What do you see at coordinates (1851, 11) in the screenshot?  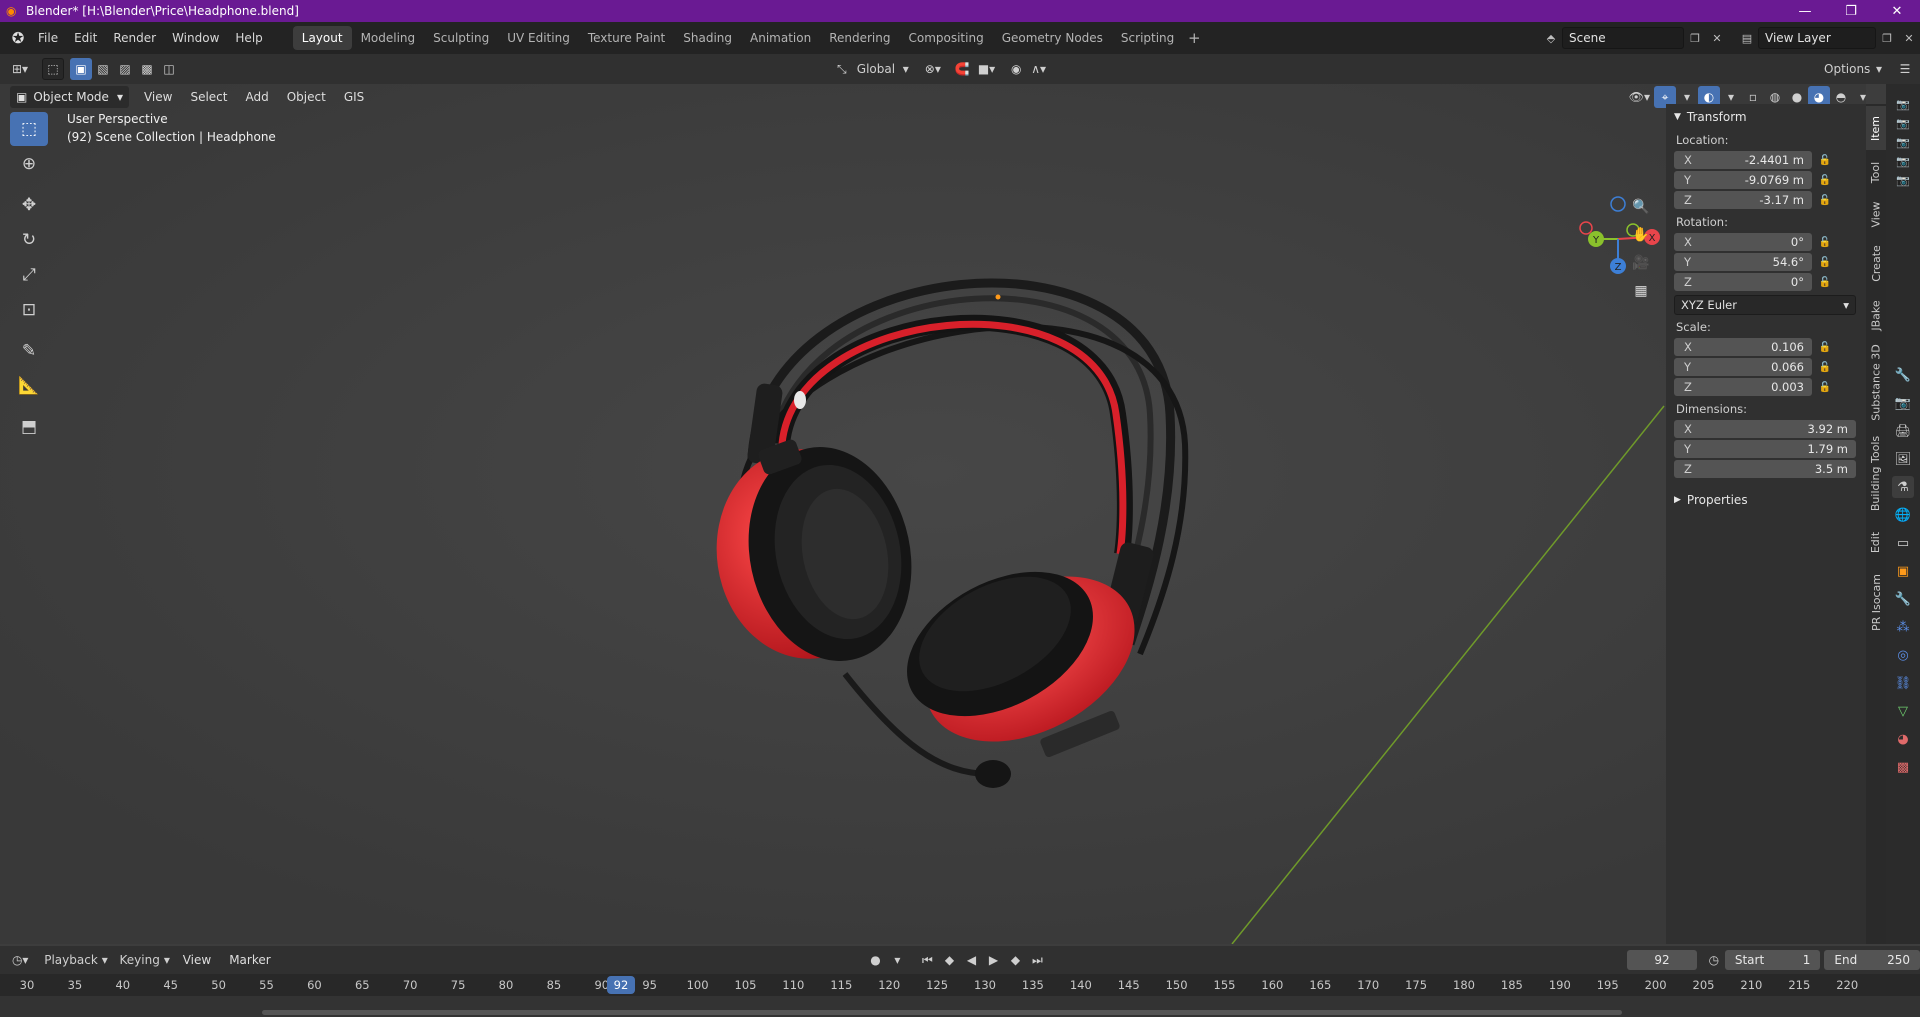 I see `restore-button: ❐` at bounding box center [1851, 11].